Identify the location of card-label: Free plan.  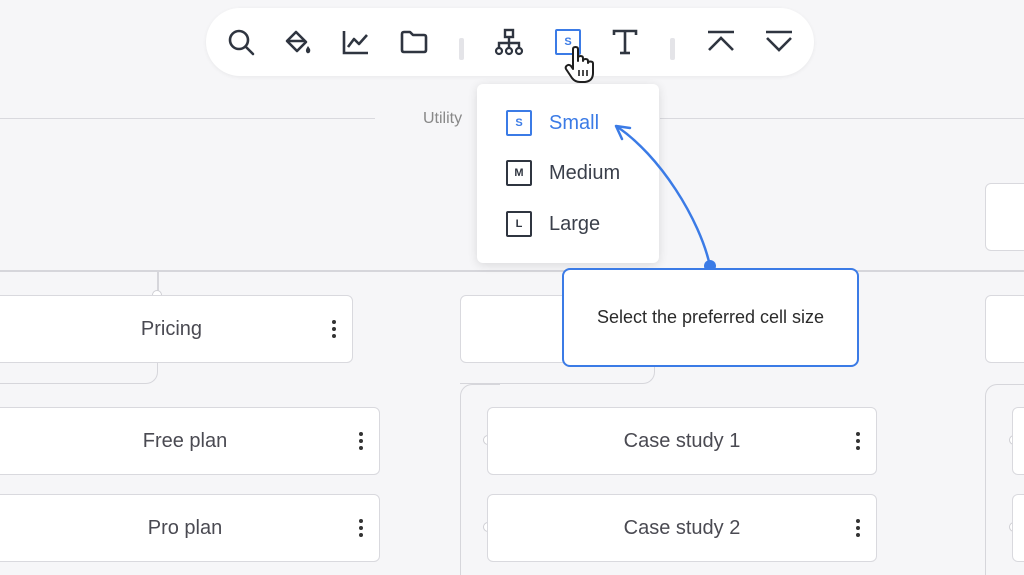
(185, 440).